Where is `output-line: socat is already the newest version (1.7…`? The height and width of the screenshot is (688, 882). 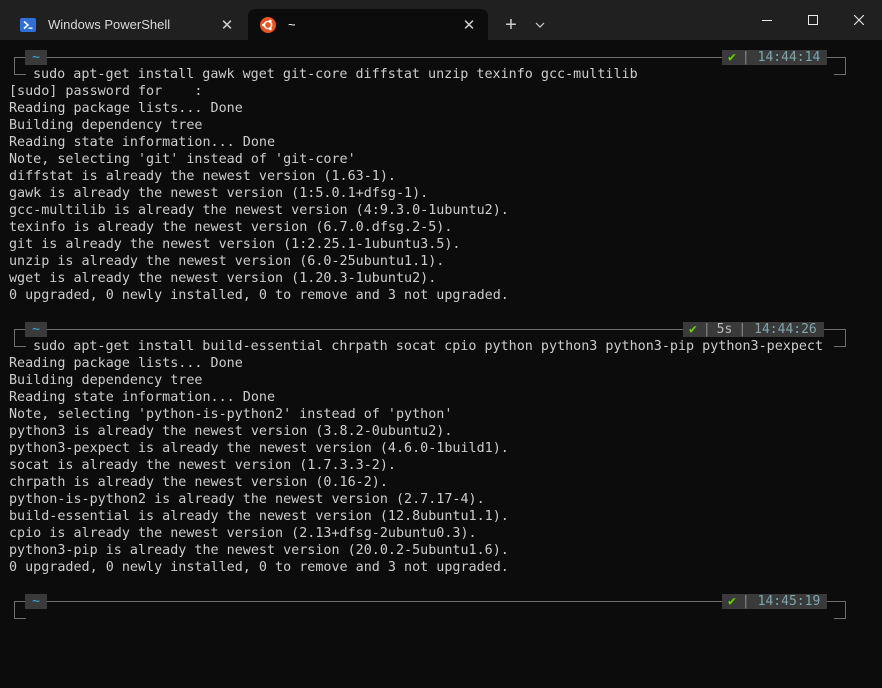
output-line: socat is already the newest version (1.7… is located at coordinates (202, 465).